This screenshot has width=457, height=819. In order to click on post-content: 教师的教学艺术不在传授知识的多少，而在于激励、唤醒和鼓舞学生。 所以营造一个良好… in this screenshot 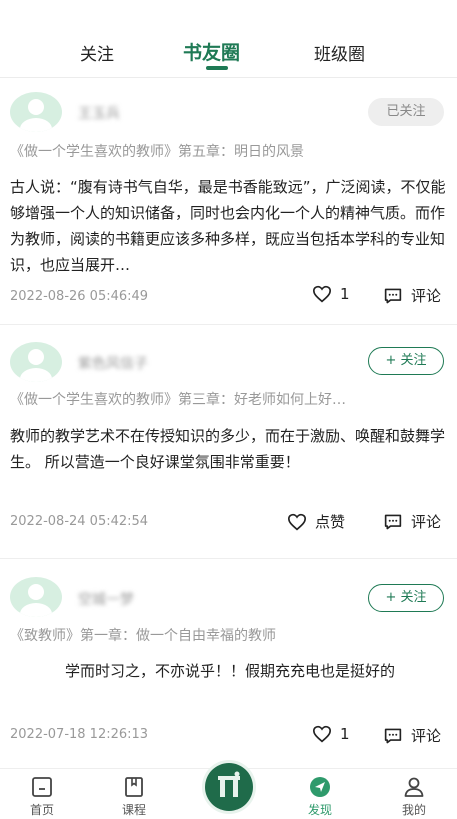, I will do `click(228, 449)`.